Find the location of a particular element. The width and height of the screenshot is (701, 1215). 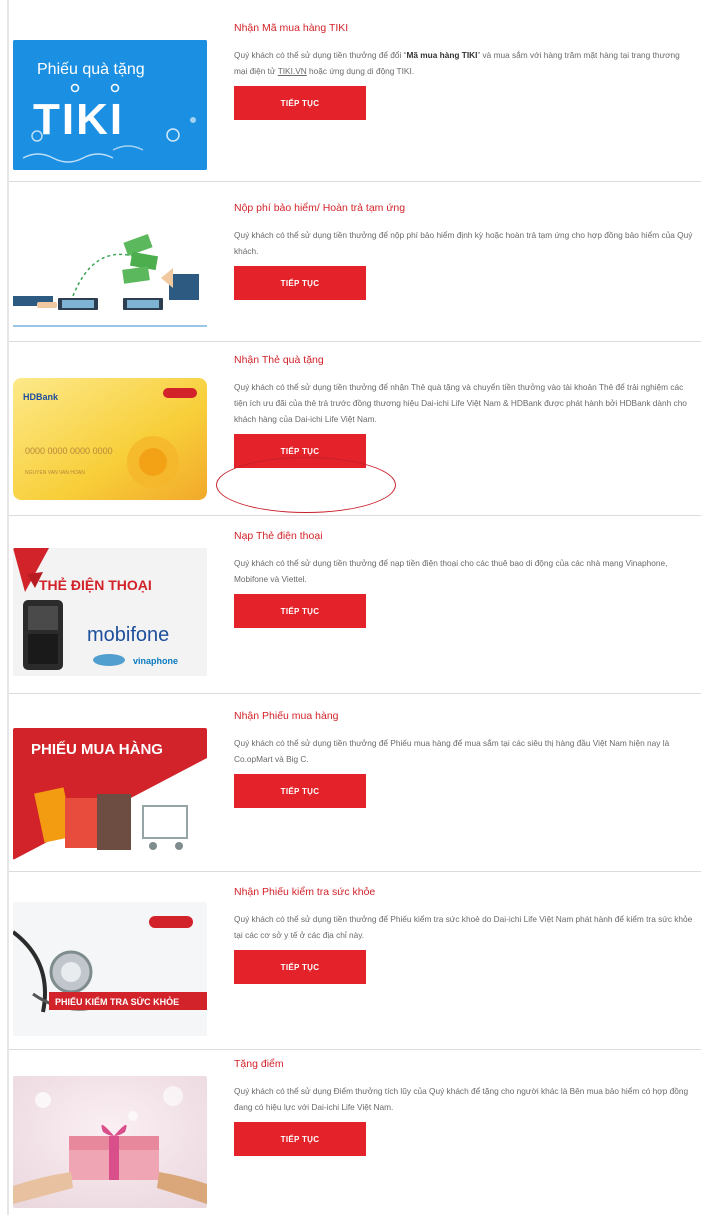

card-title: Tặng điểm is located at coordinates (259, 1064).